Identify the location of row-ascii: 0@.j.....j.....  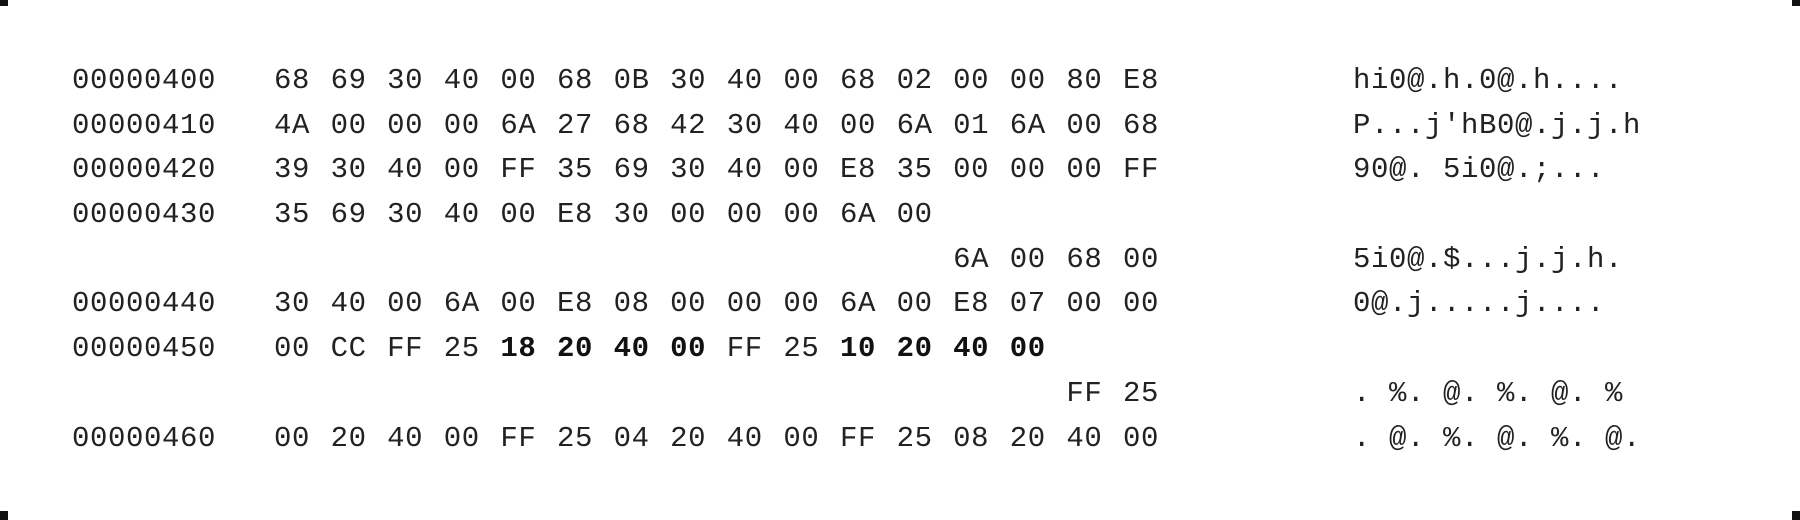
(1479, 304).